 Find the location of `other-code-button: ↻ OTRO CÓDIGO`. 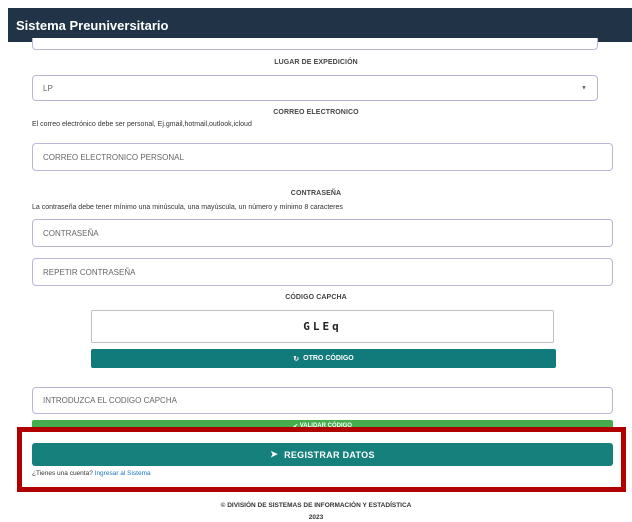

other-code-button: ↻ OTRO CÓDIGO is located at coordinates (323, 358).